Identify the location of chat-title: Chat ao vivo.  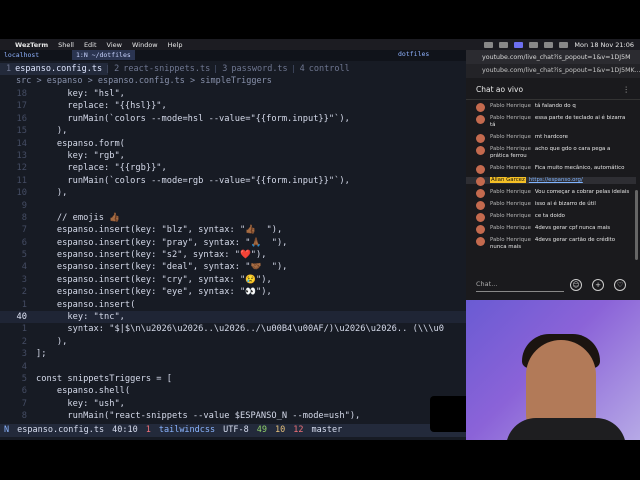
(499, 89).